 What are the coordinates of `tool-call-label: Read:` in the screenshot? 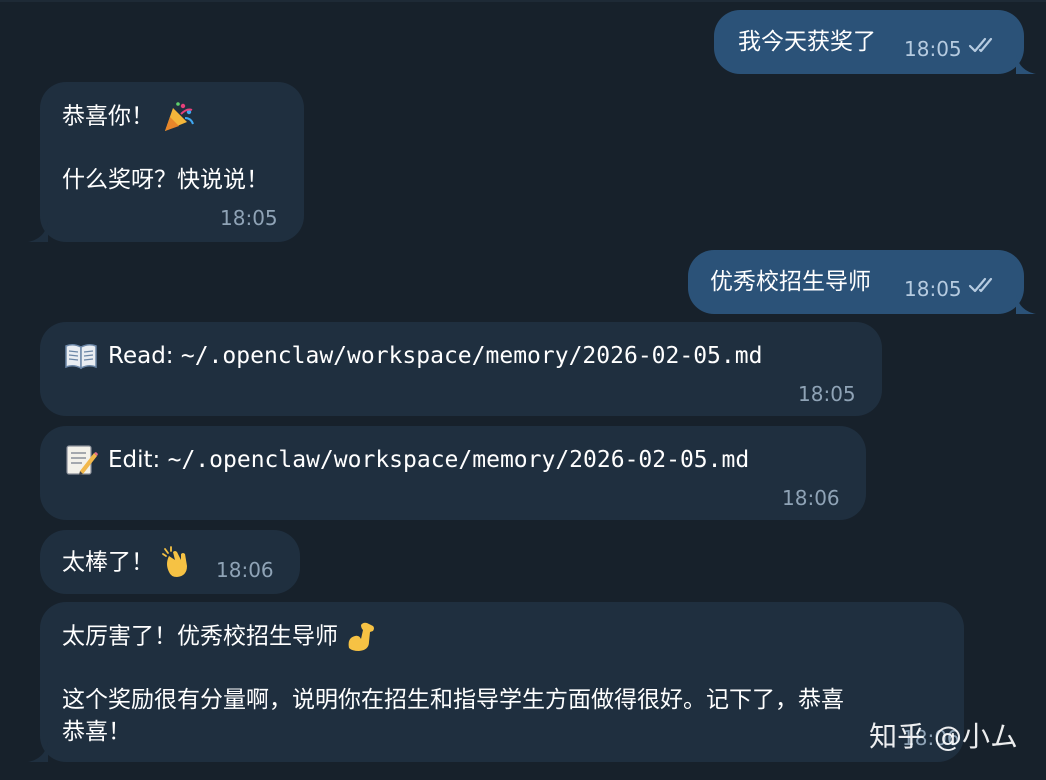 It's located at (144, 356).